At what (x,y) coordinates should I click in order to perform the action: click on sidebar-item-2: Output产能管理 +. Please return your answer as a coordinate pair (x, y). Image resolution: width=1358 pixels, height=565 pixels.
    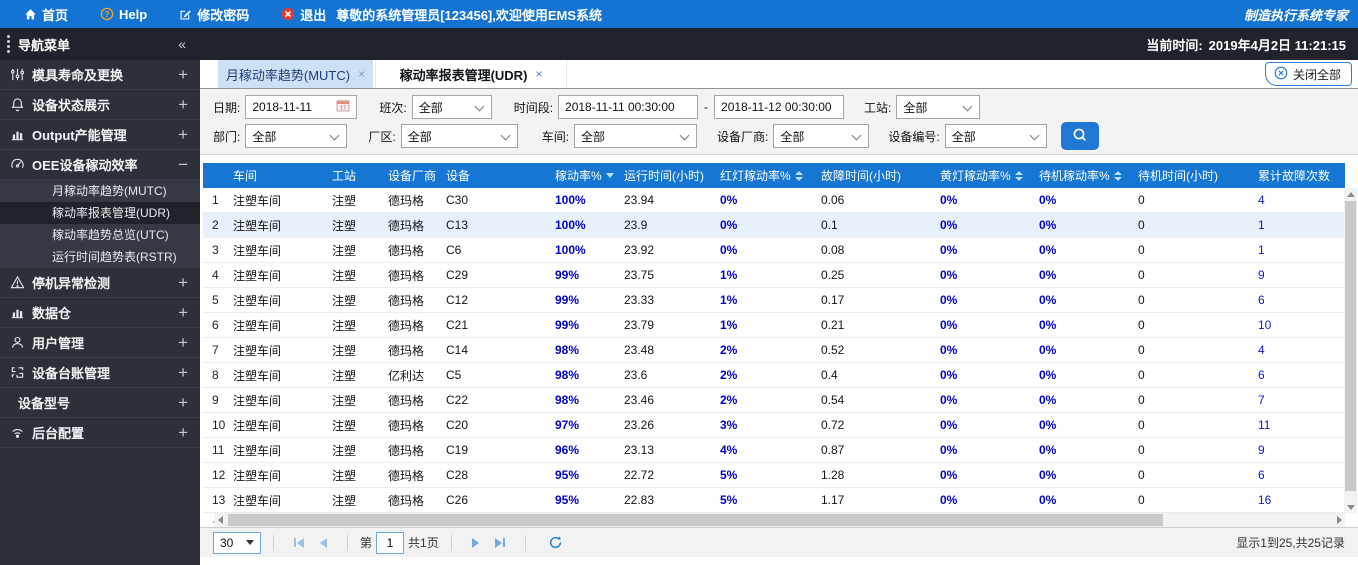
    Looking at the image, I should click on (100, 135).